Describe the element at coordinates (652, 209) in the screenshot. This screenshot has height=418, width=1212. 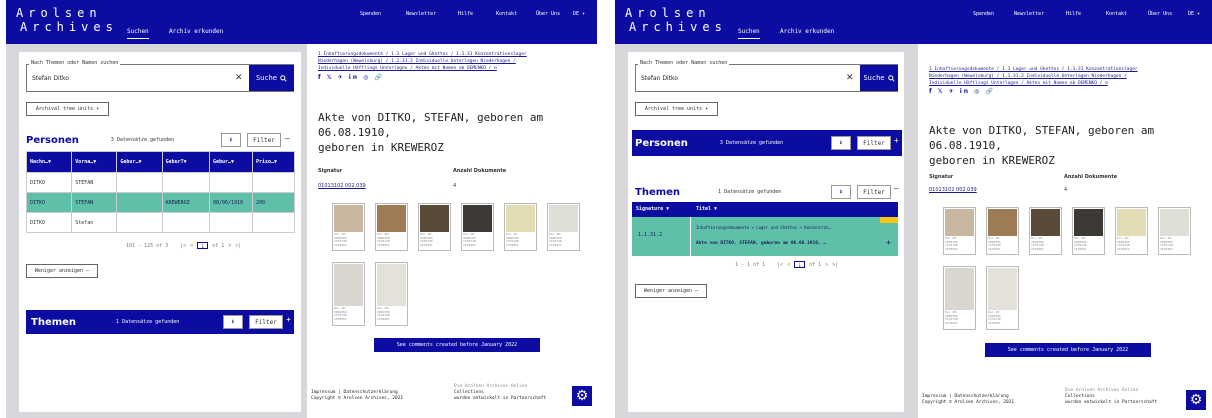
I see `col-signature: Signature ▼` at that location.